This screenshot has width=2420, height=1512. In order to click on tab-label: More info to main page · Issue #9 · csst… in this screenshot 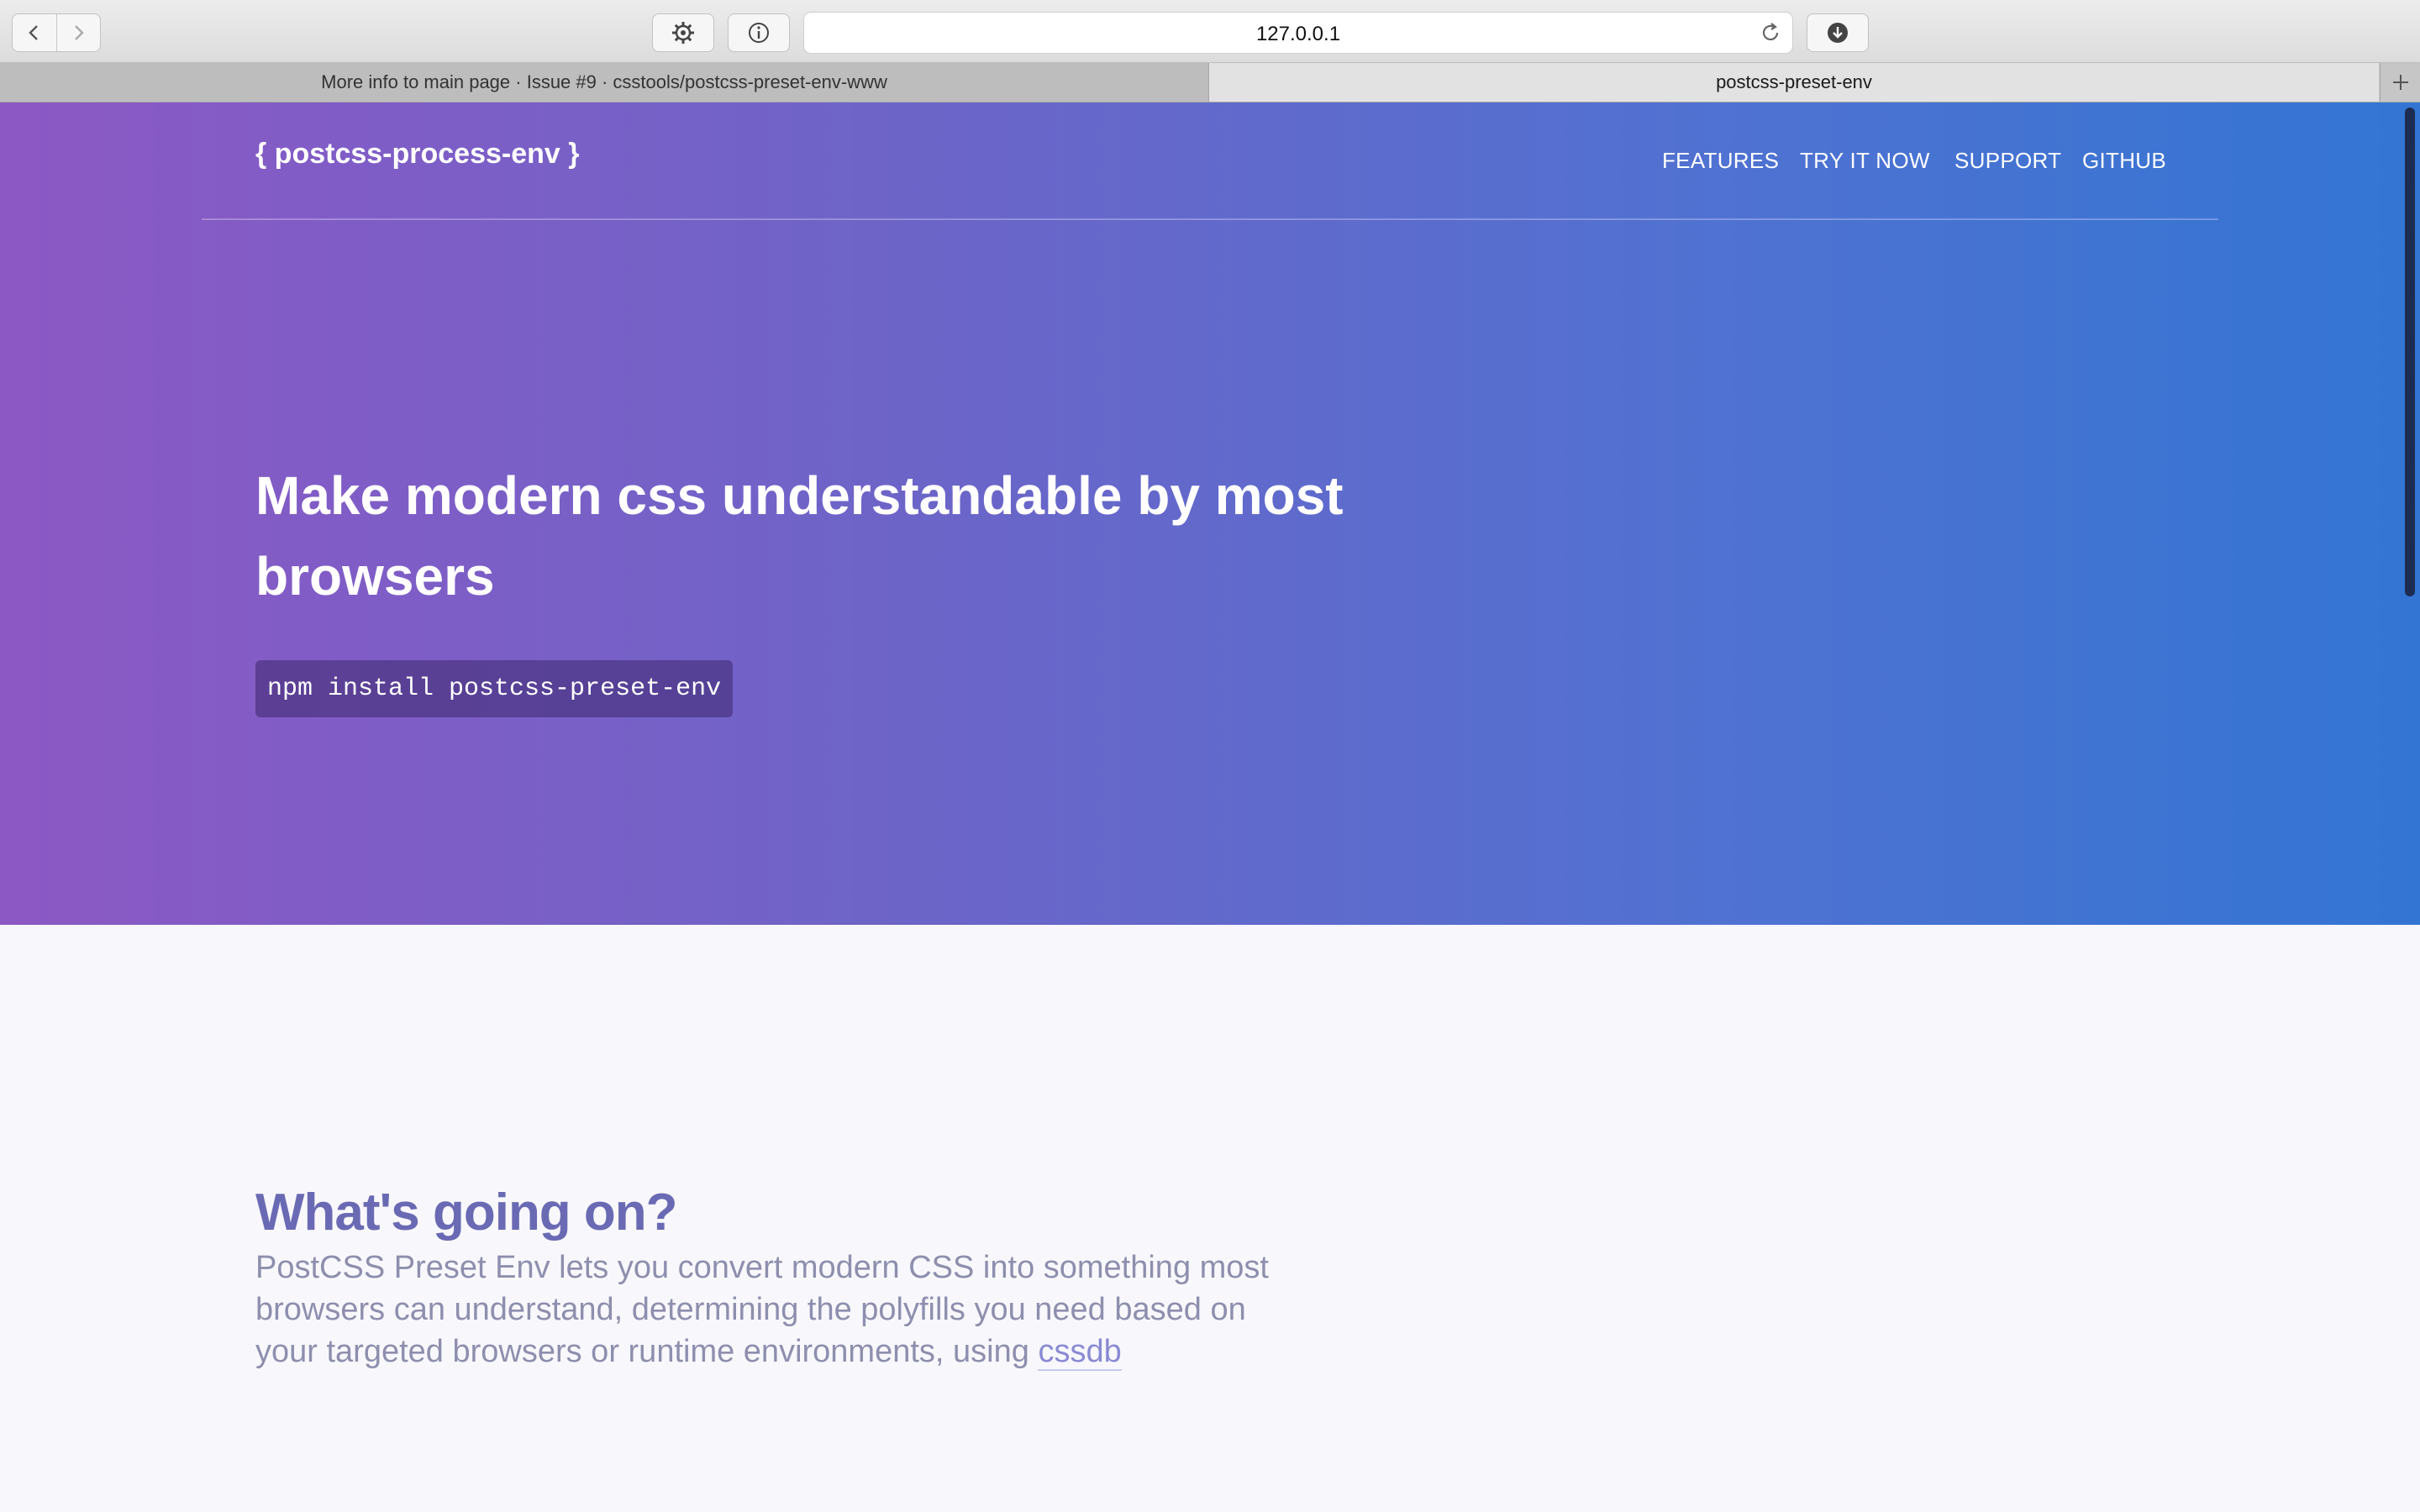, I will do `click(604, 81)`.